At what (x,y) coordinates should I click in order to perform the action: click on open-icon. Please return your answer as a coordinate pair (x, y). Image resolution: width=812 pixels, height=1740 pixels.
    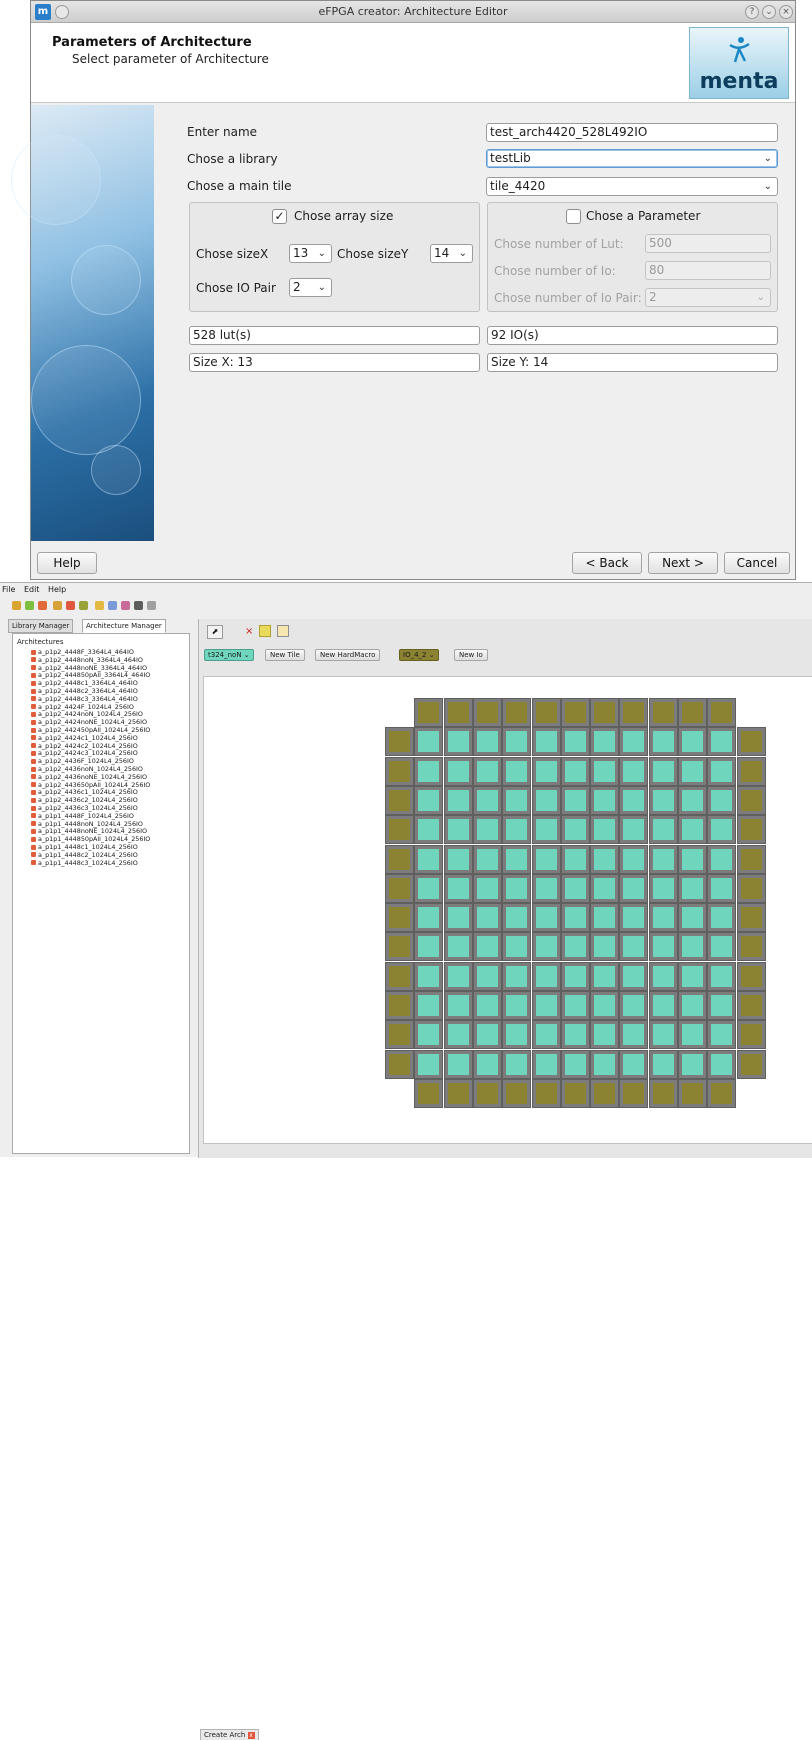
    Looking at the image, I should click on (57, 605).